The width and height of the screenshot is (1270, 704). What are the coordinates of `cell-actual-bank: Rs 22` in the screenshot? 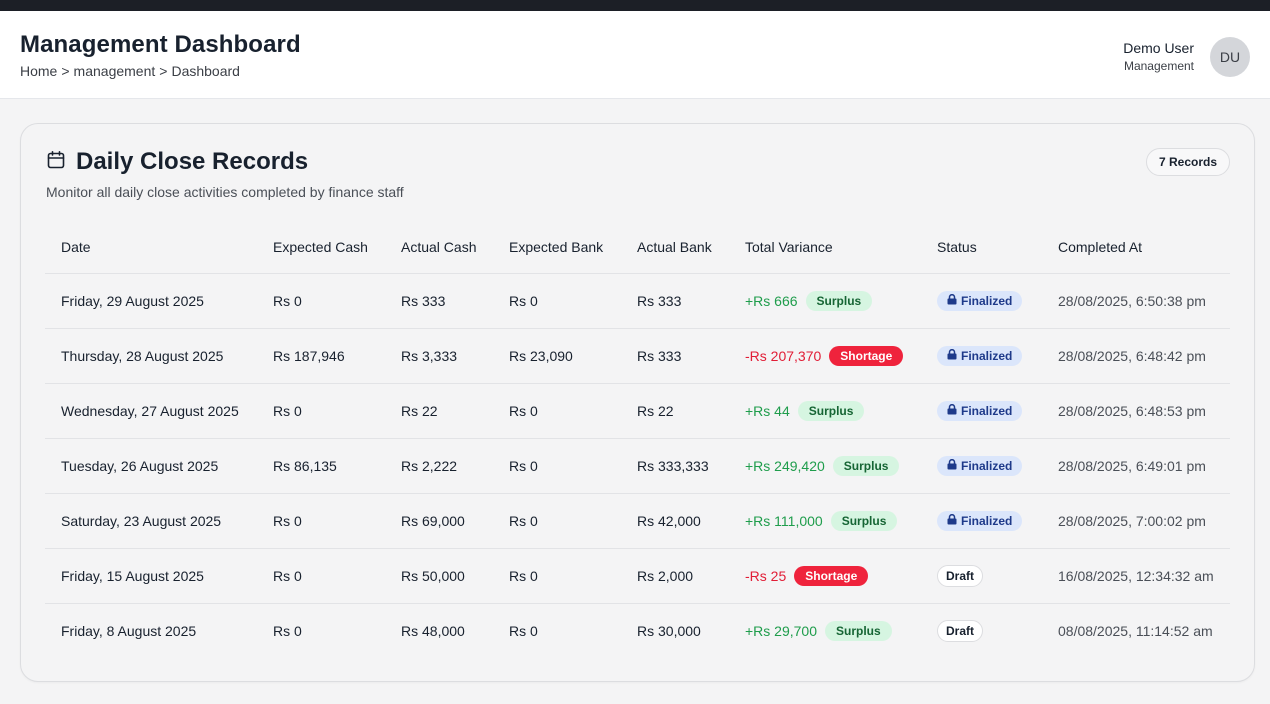 It's located at (675, 411).